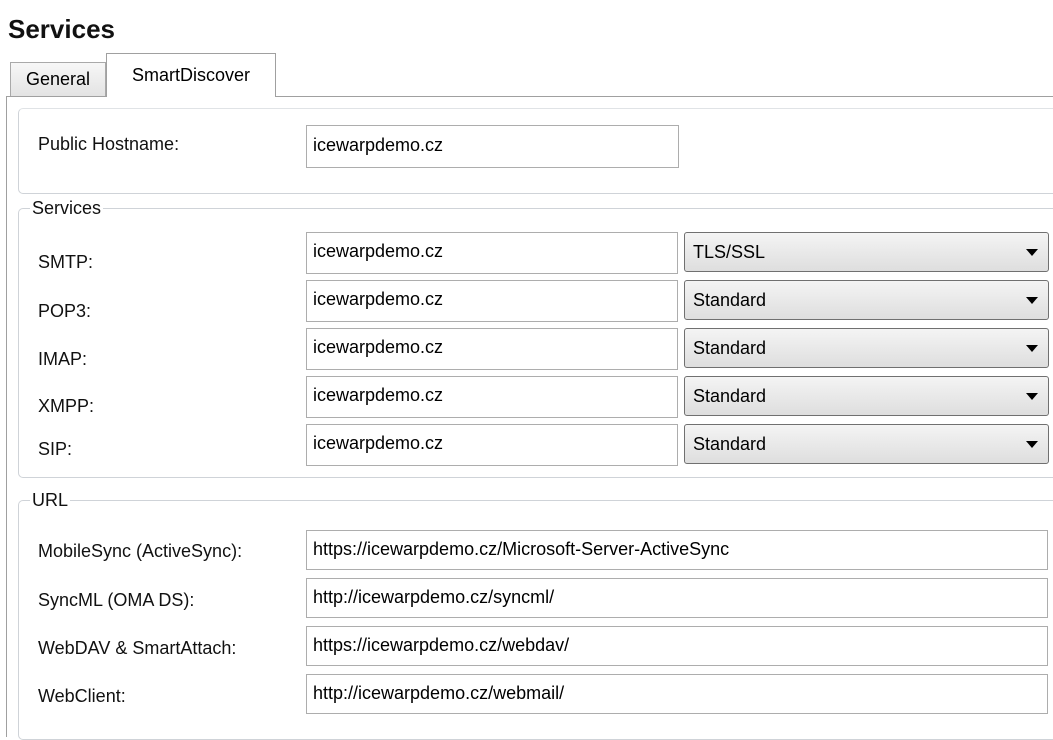  I want to click on imap-label: IMAP:, so click(63, 359).